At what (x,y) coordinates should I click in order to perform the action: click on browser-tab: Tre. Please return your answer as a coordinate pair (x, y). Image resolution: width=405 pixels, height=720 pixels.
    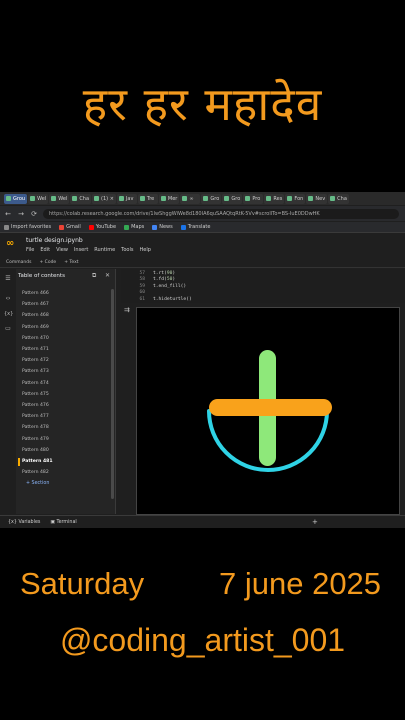
    Looking at the image, I should click on (147, 198).